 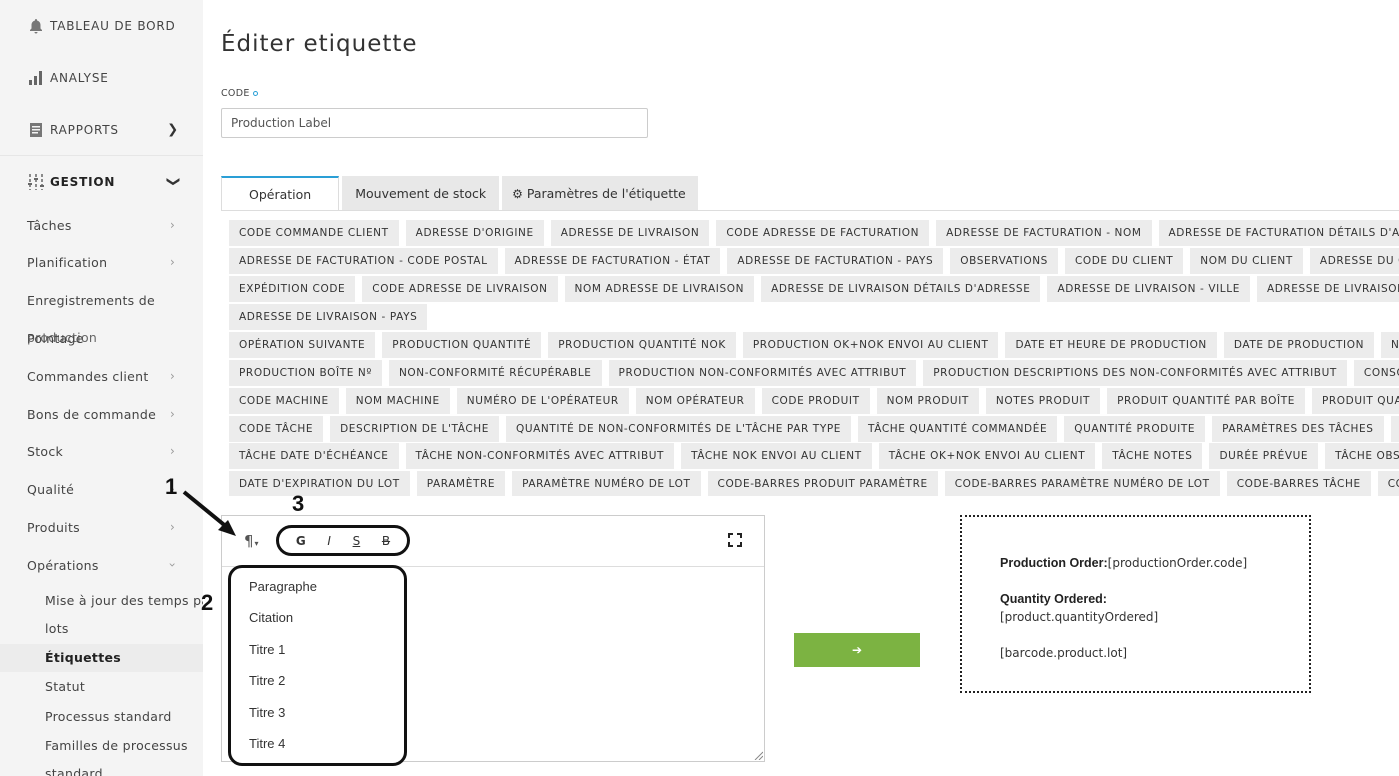 I want to click on placeholder-tag: NOM PRODUIT, so click(x=927, y=401).